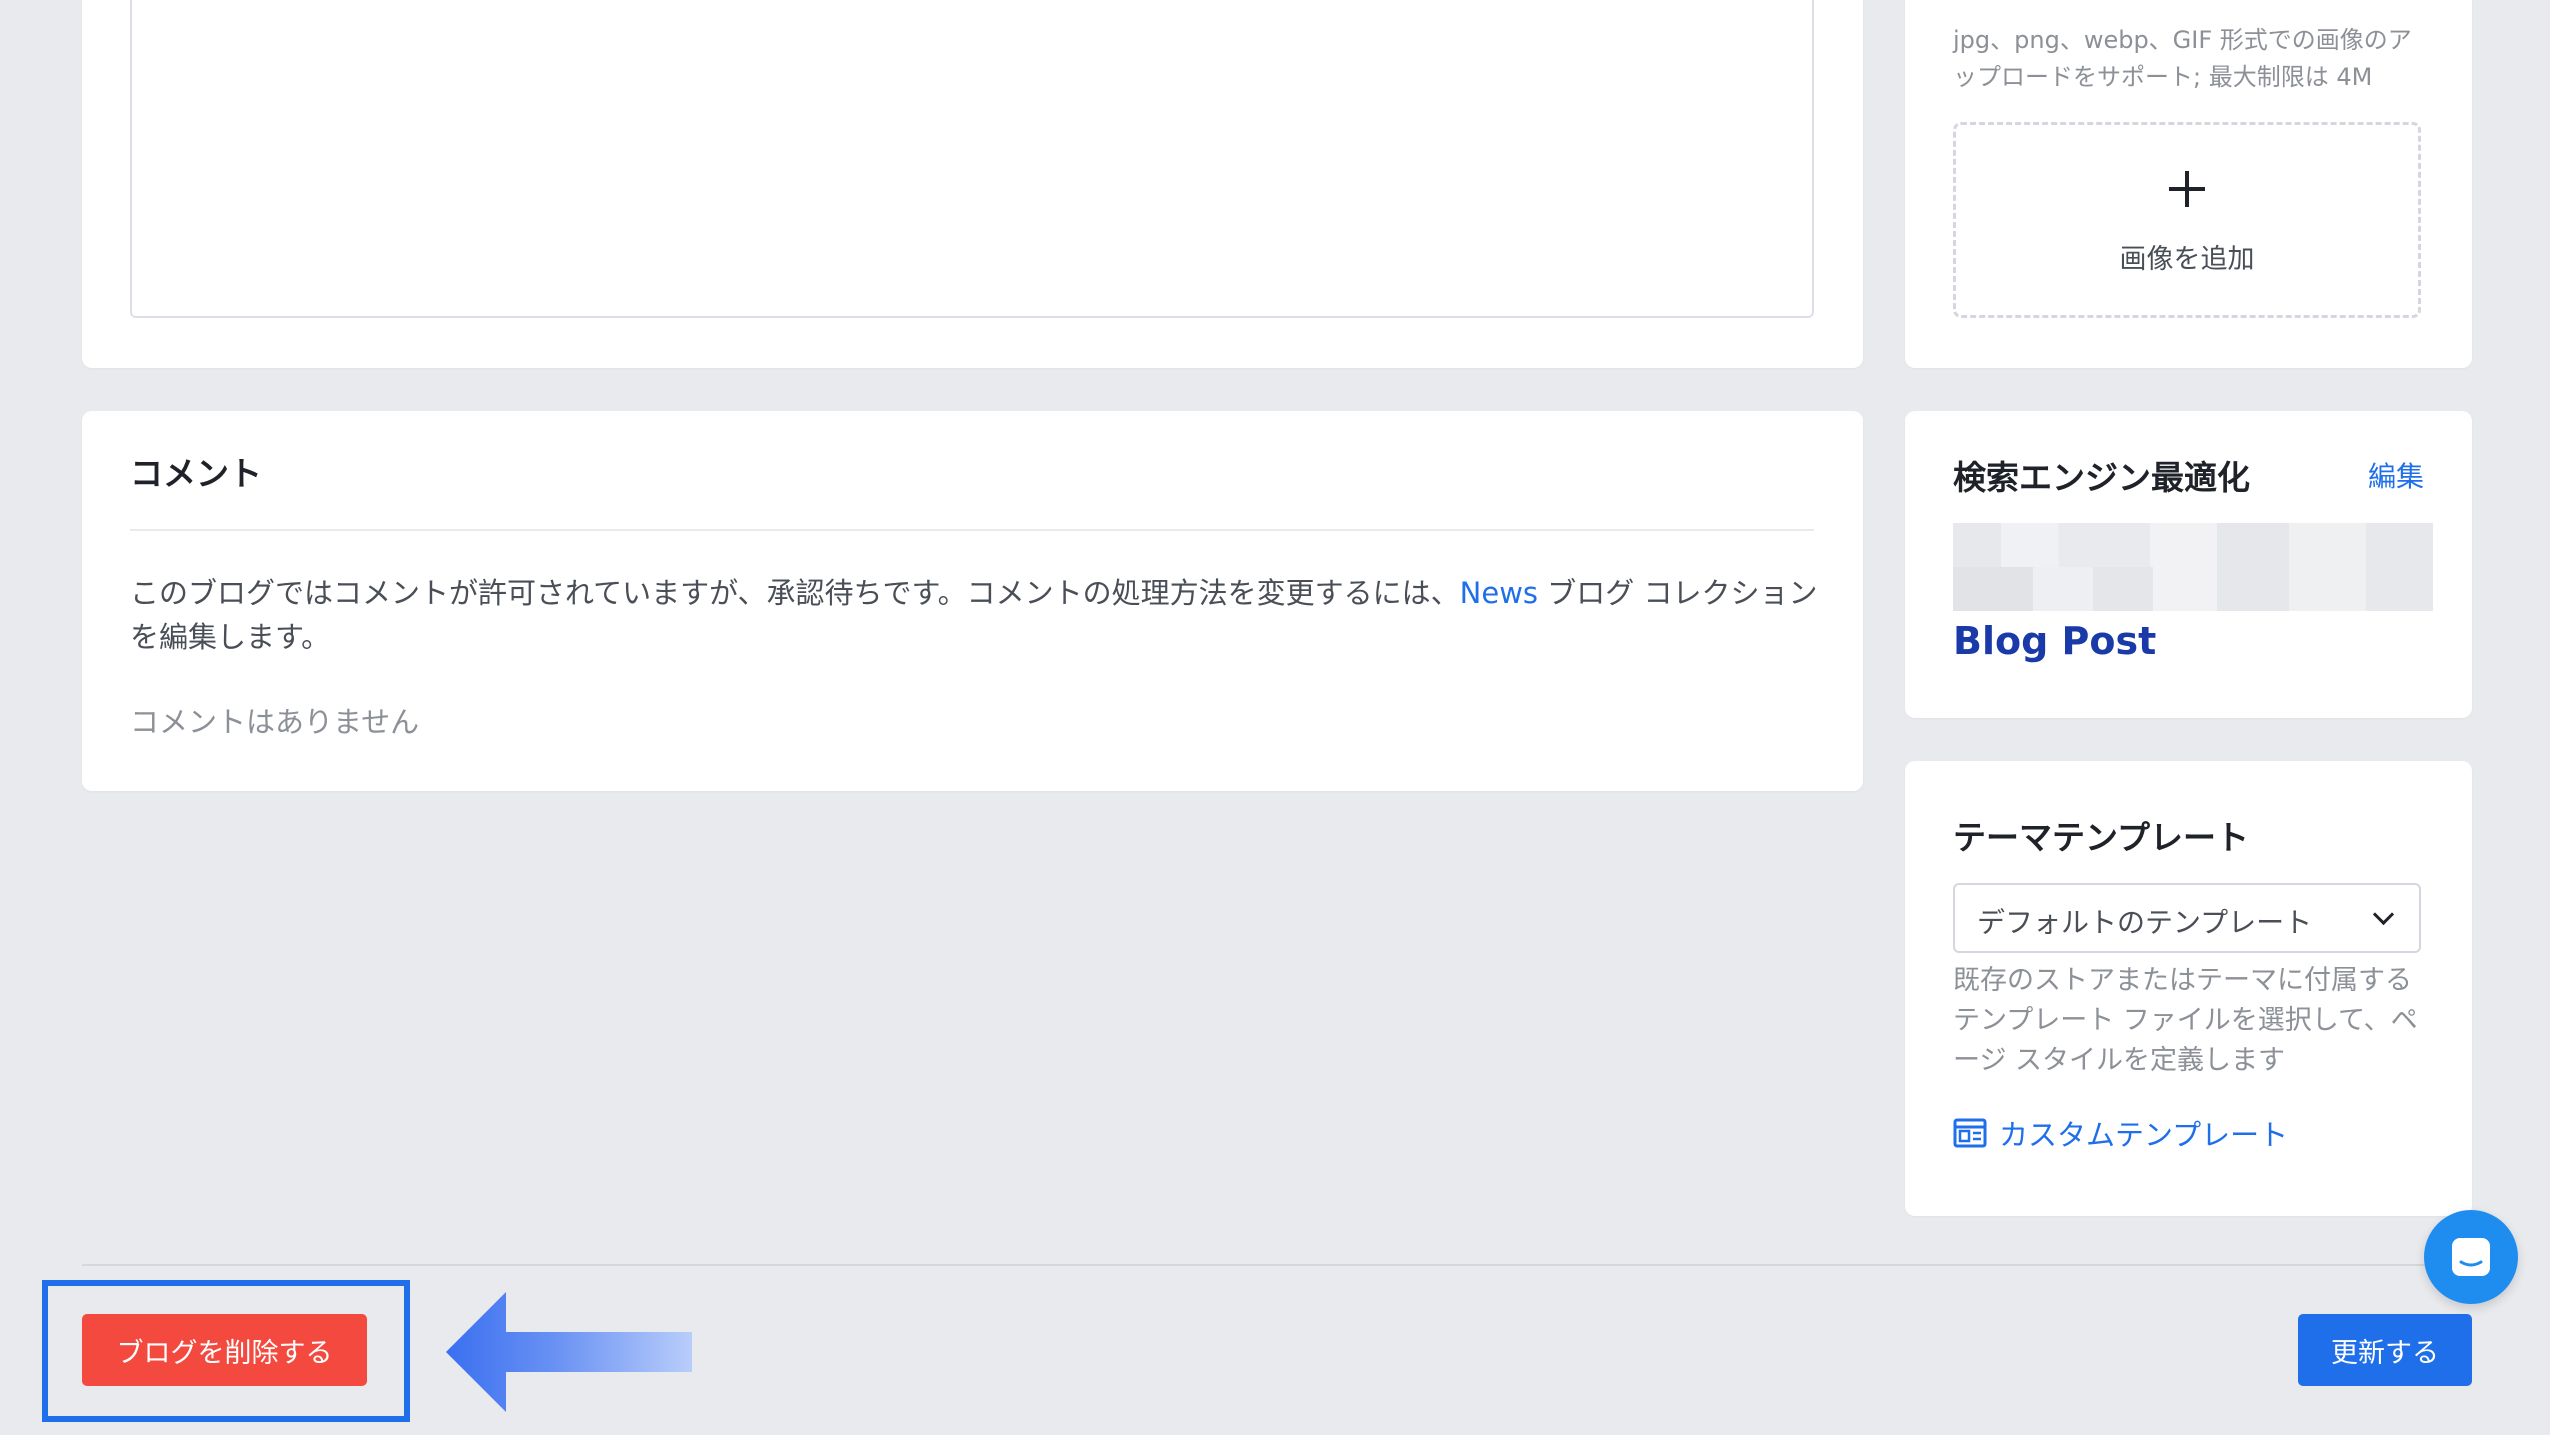 The height and width of the screenshot is (1435, 2550). I want to click on template-icon, so click(1970, 1133).